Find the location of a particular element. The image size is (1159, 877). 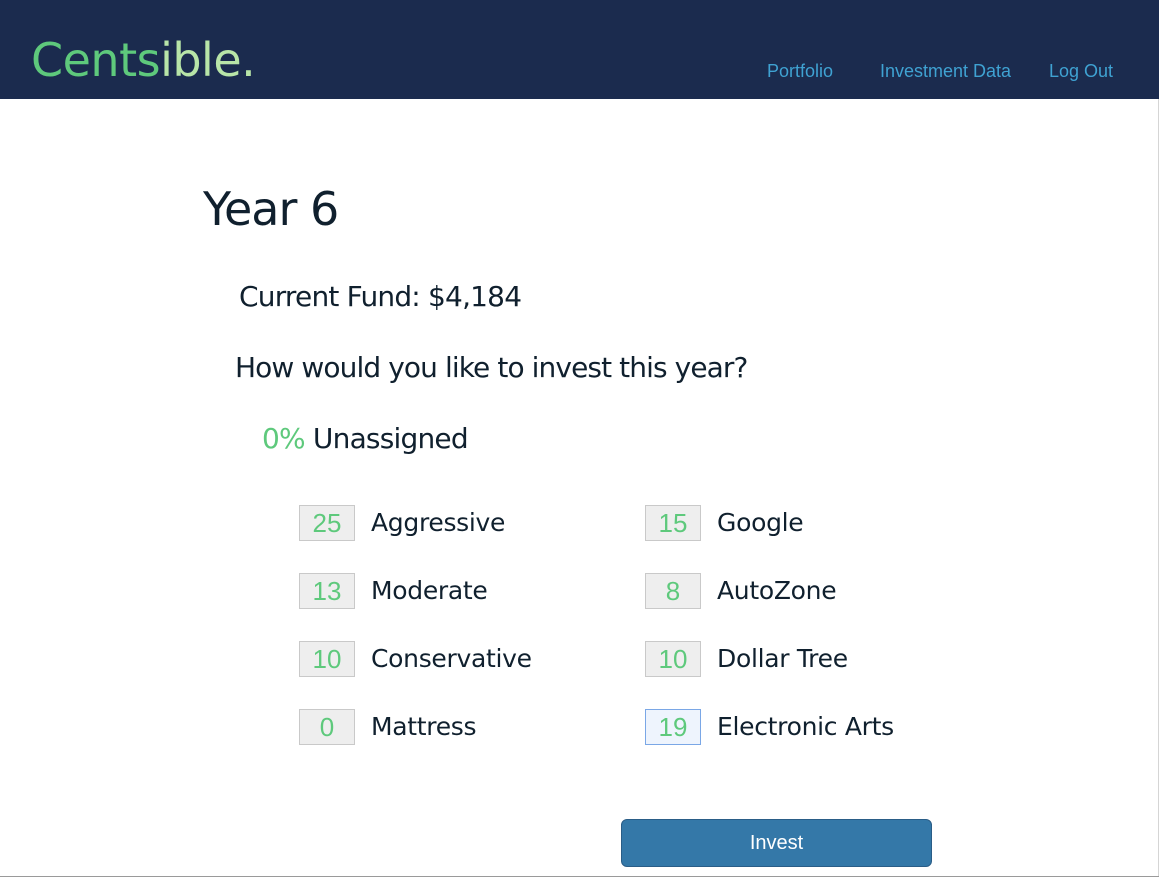

allocation-label-dollar-tree: Dollar Tree is located at coordinates (782, 658).